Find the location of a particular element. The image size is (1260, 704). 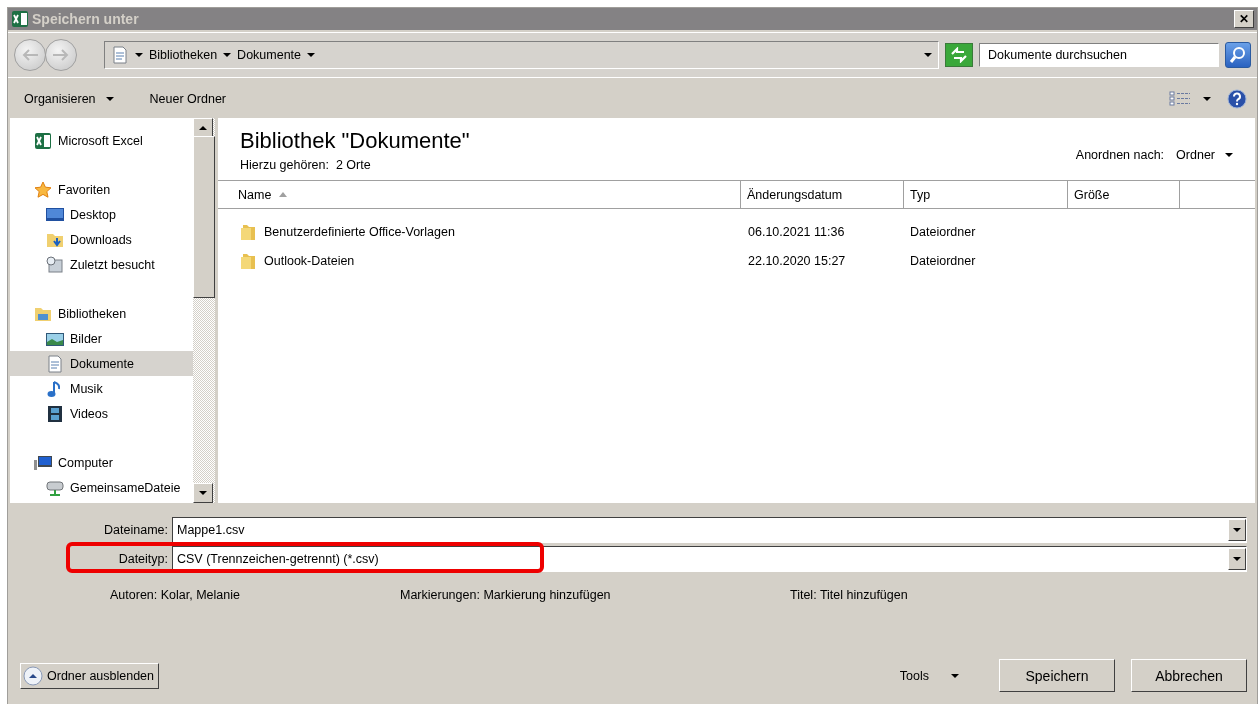

column-heading: Änderungsdatum is located at coordinates (822, 194).